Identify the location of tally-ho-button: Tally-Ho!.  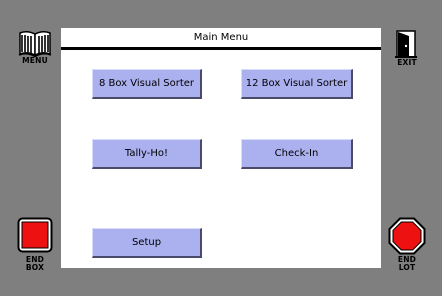
(147, 154).